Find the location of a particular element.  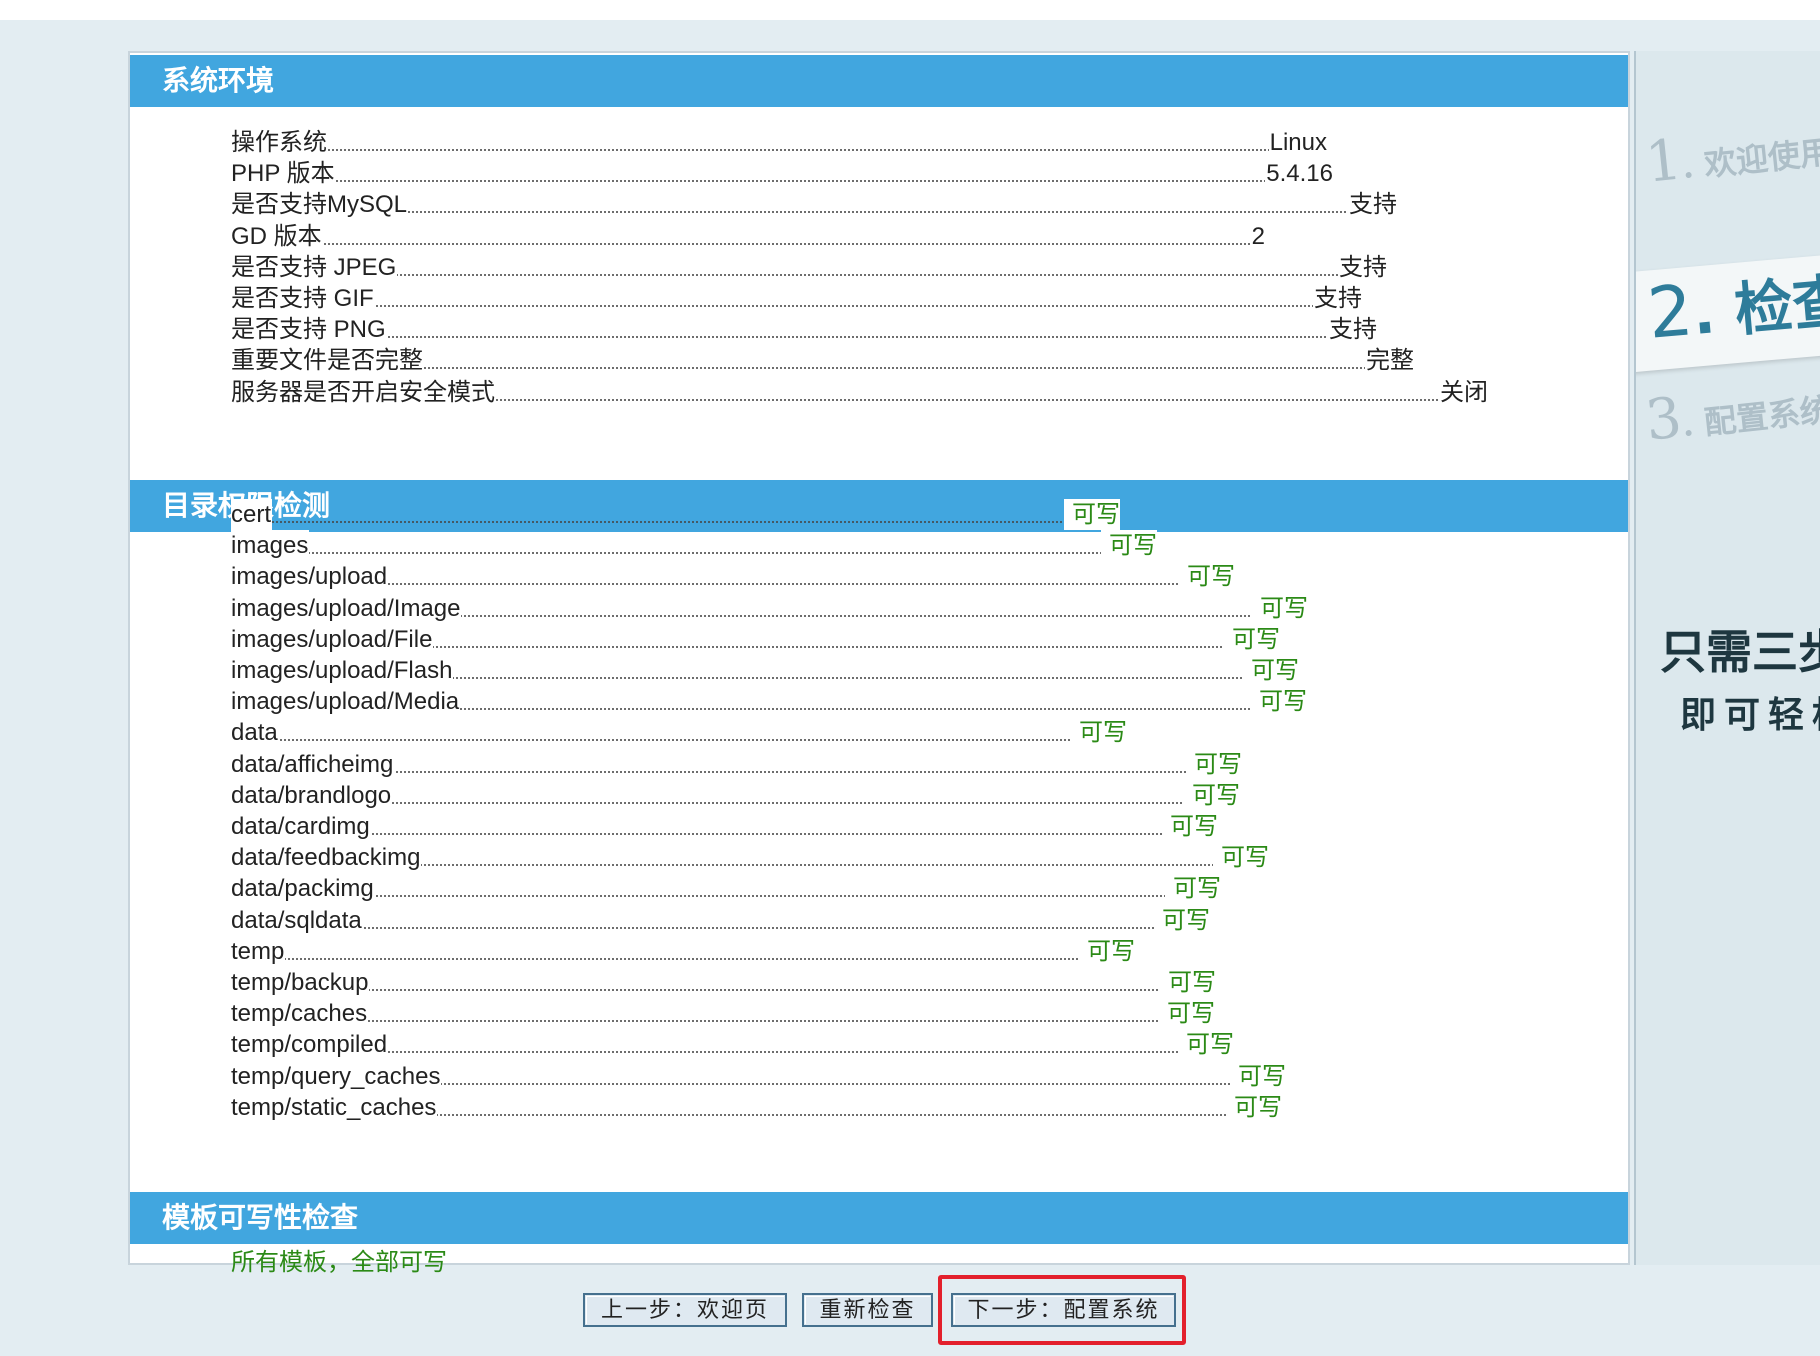

step-3: 3. 配置系统 is located at coordinates (1731, 412).